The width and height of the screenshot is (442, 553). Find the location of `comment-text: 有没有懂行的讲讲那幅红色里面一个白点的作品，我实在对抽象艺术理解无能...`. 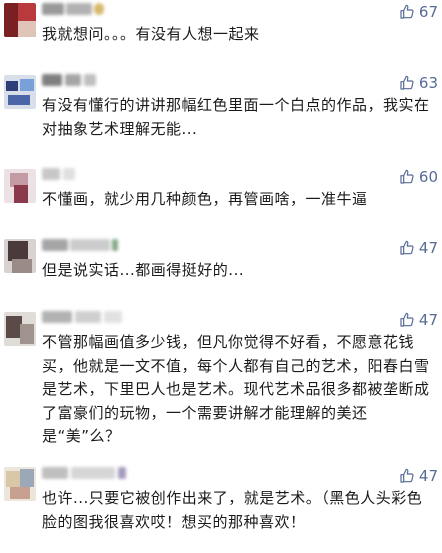

comment-text: 有没有懂行的讲讲那幅红色里面一个白点的作品，我实在对抽象艺术理解无能... is located at coordinates (236, 117).